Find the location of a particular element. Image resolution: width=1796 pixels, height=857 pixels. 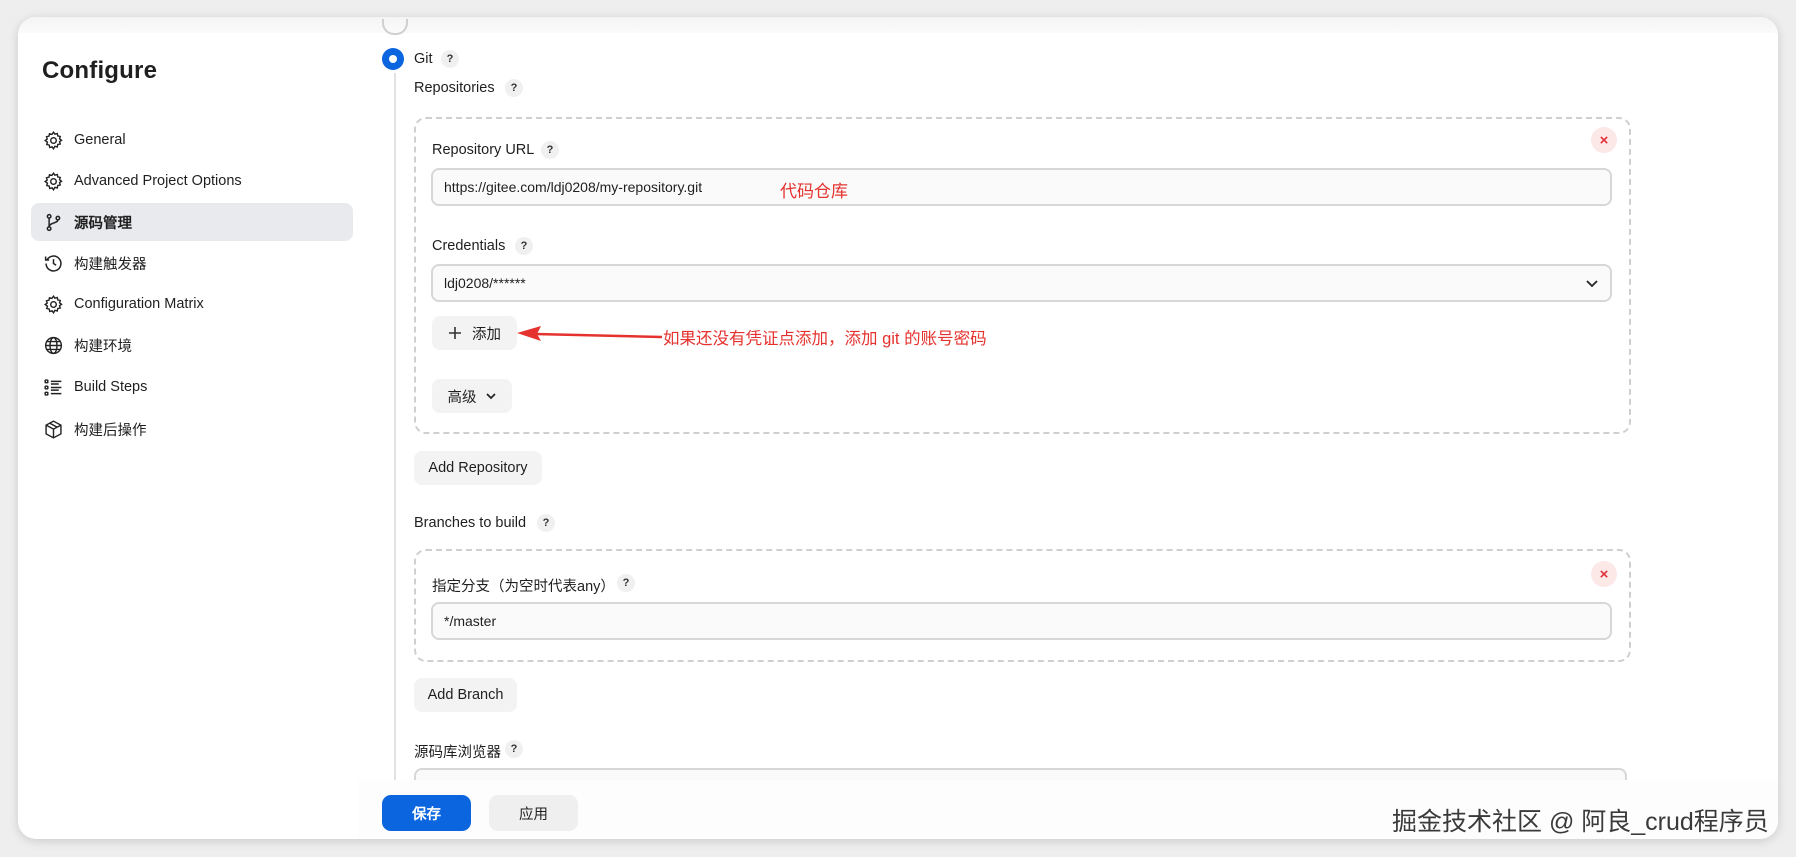

sidebar-item-label: Advanced Project Options is located at coordinates (158, 181).